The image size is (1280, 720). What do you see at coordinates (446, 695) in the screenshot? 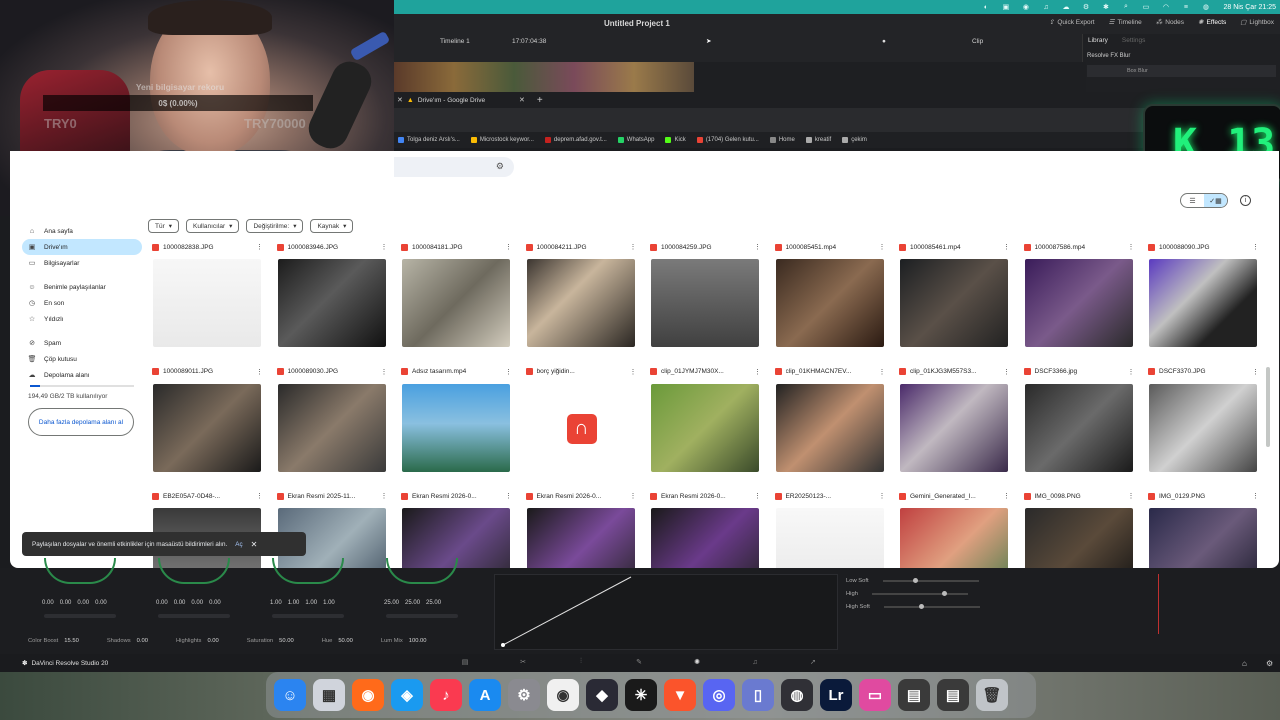
I see `music-icon: ♪` at bounding box center [446, 695].